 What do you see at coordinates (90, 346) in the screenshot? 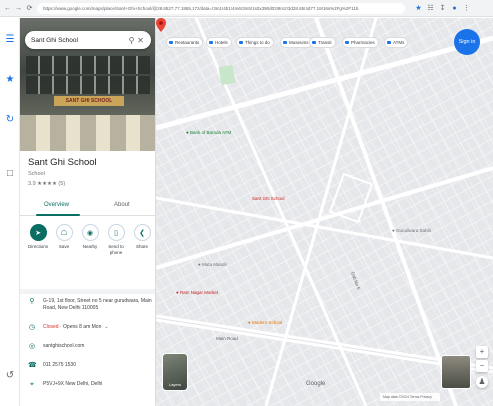
I see `website-row: ◎ santghischool.com` at bounding box center [90, 346].